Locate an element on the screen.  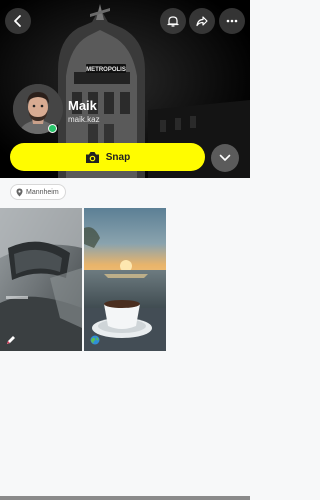
location-chip: Mannheim is located at coordinates (38, 192).